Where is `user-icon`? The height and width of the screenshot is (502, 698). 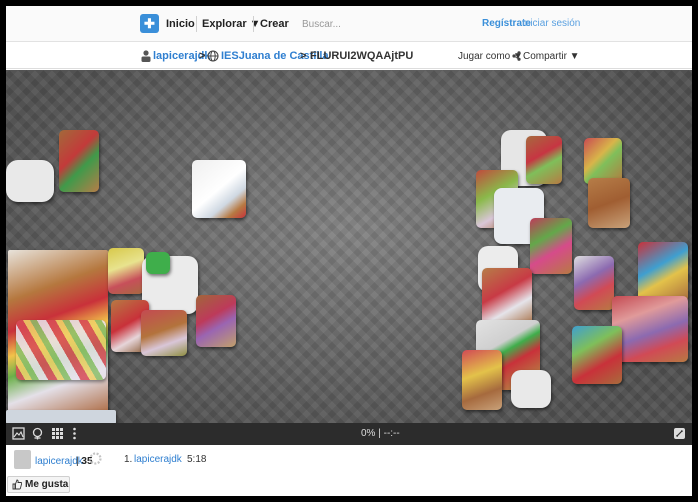
user-icon is located at coordinates (146, 56).